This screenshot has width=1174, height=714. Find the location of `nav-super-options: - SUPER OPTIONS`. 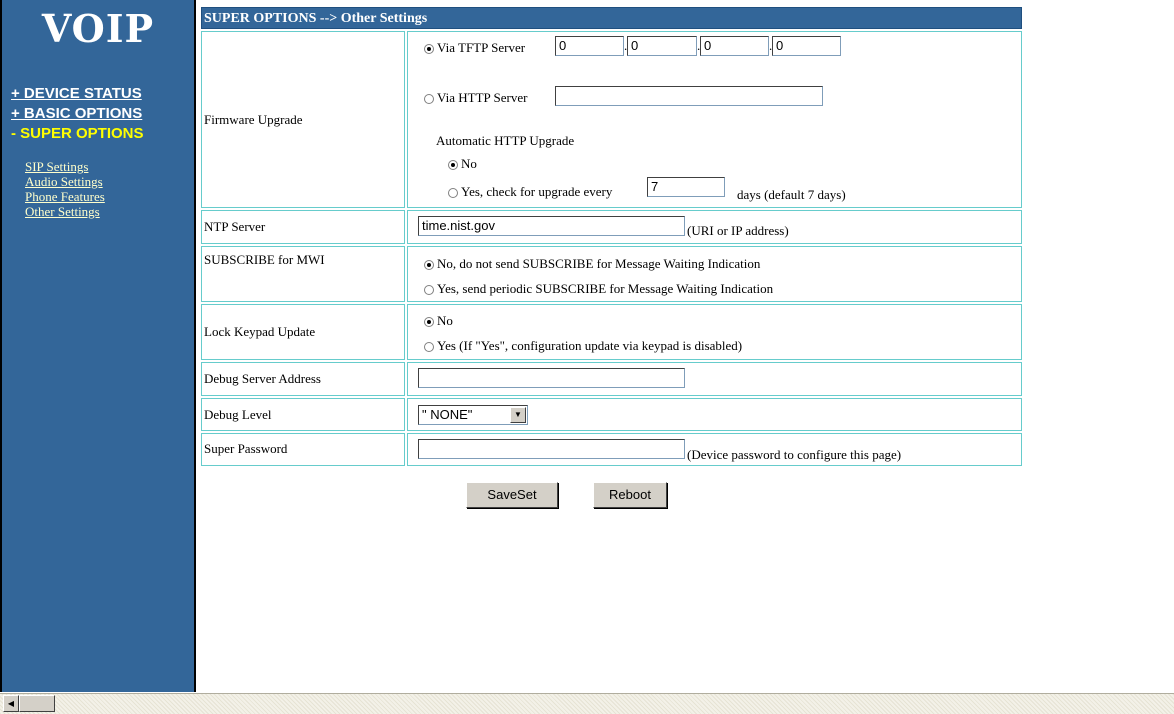

nav-super-options: - SUPER OPTIONS is located at coordinates (77, 134).